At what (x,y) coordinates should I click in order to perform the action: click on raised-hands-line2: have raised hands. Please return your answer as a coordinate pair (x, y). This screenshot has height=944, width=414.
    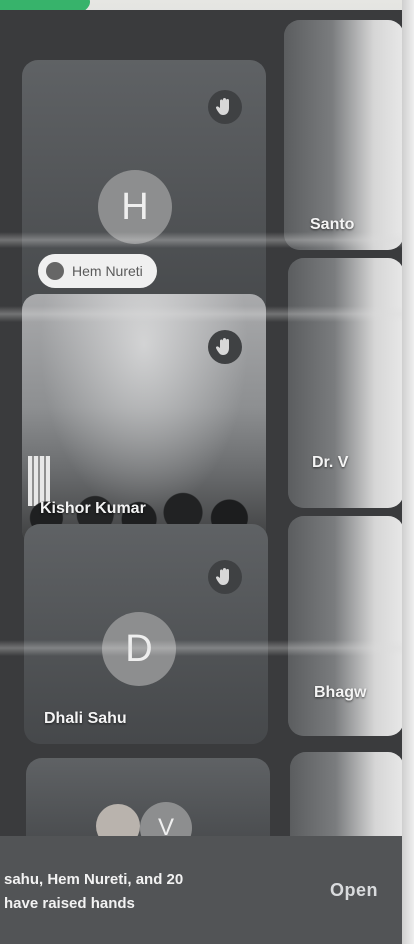
    Looking at the image, I should click on (69, 903).